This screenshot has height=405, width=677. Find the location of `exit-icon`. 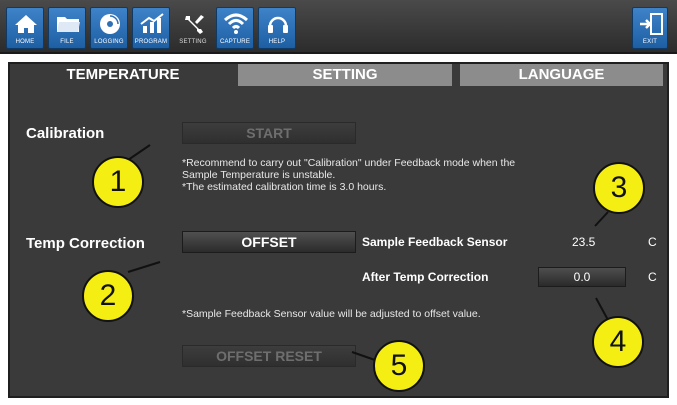

exit-icon is located at coordinates (651, 24).